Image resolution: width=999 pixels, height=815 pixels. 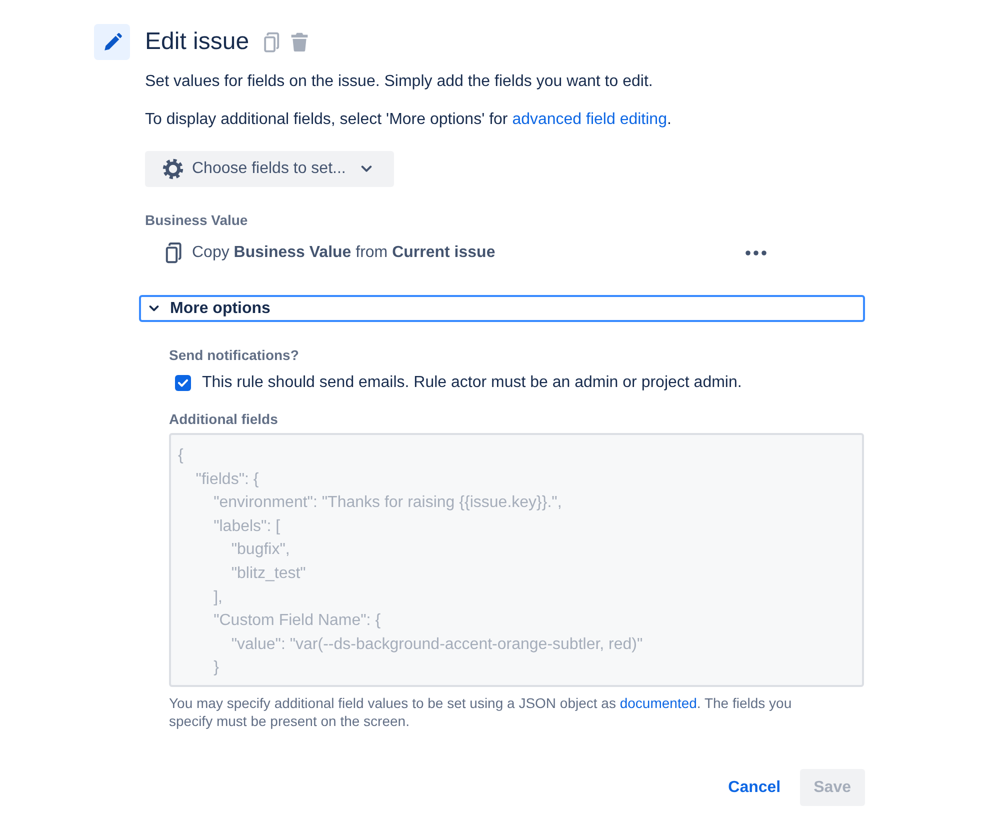 I want to click on checkmark-icon, so click(x=183, y=383).